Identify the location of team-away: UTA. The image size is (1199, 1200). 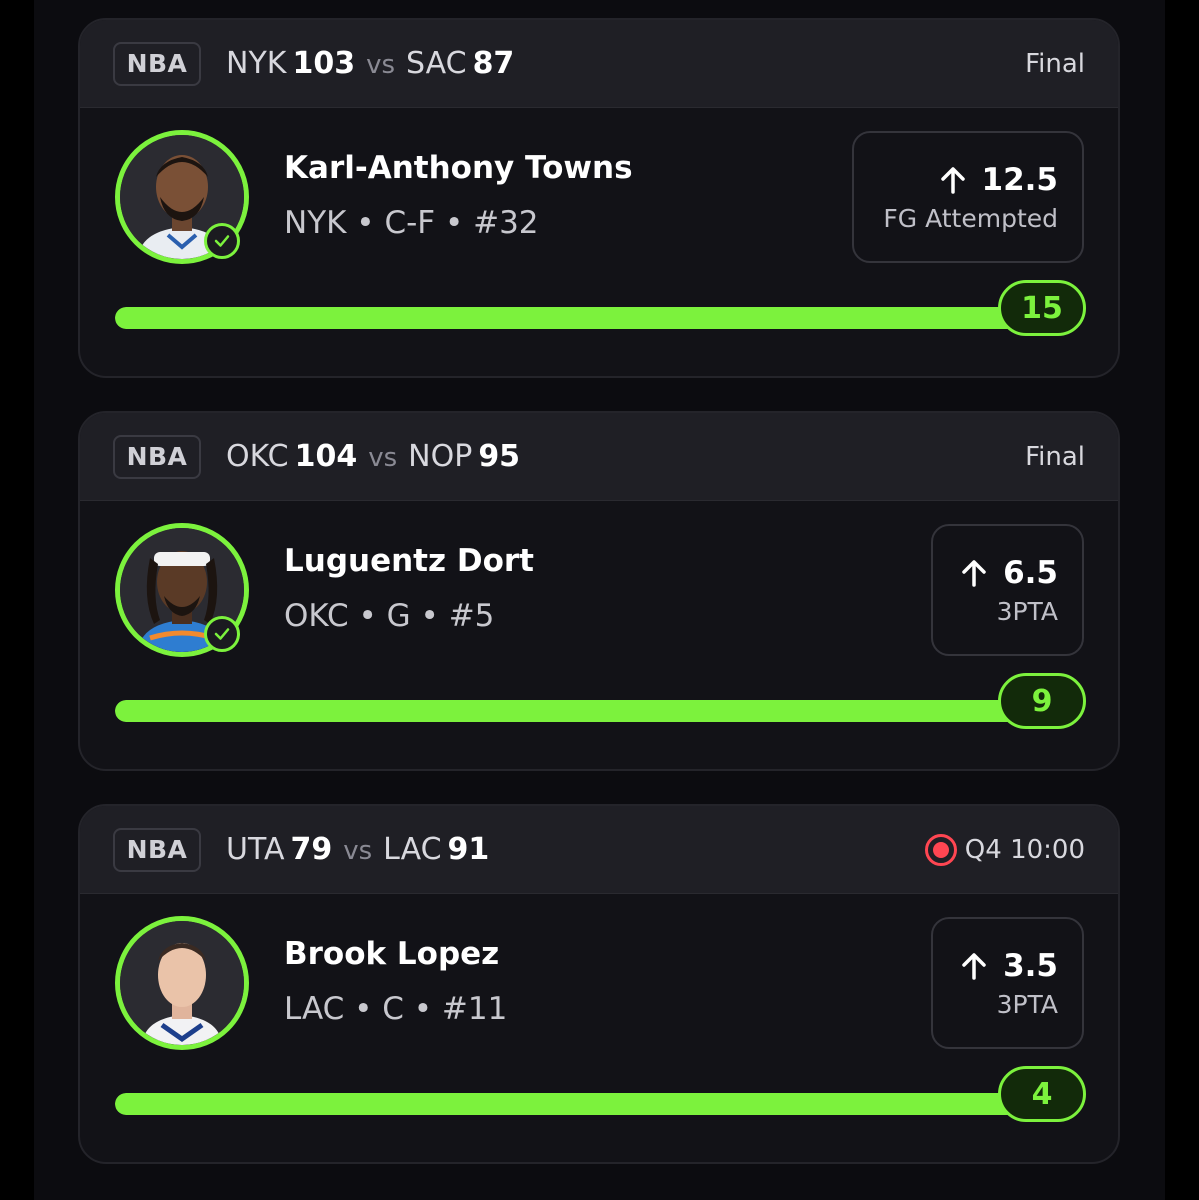
(255, 849).